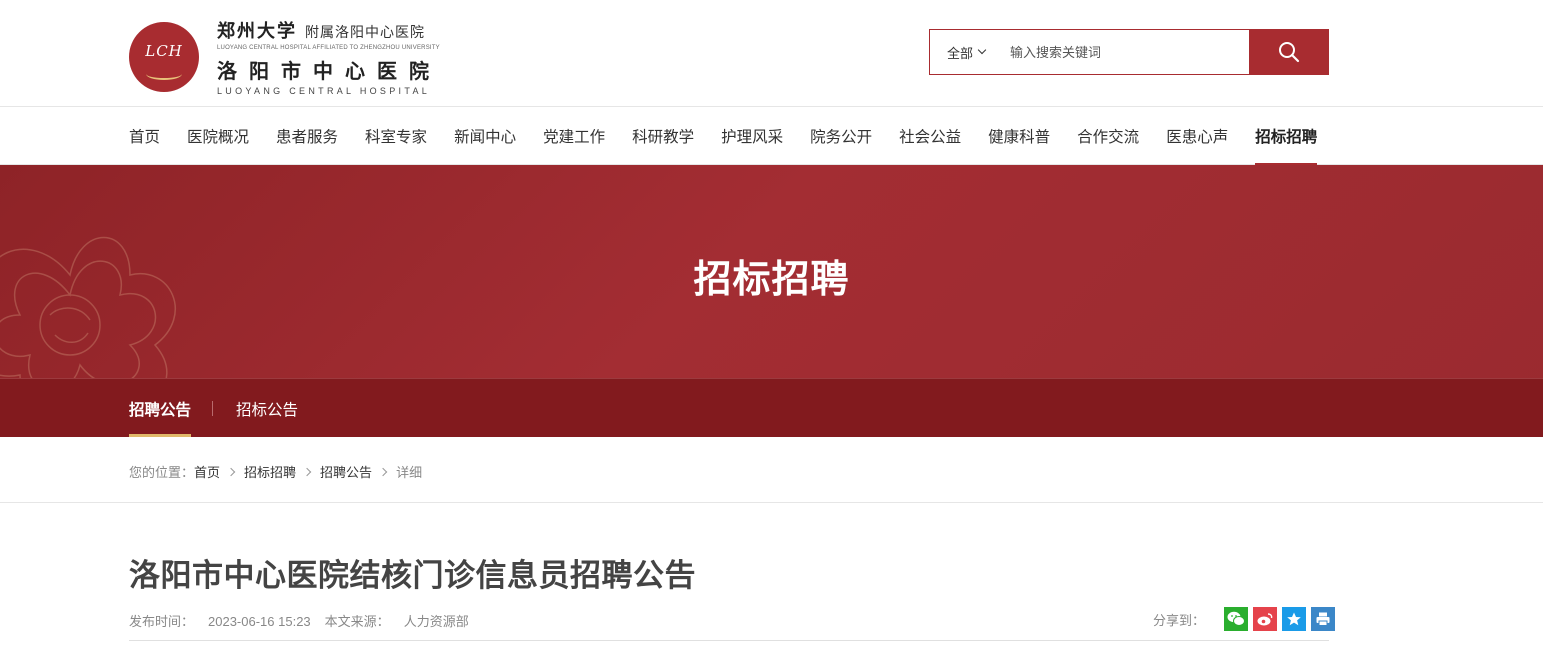 The height and width of the screenshot is (657, 1543). Describe the element at coordinates (346, 471) in the screenshot. I see `breadcrumb-link-recruitment: 招聘公告` at that location.